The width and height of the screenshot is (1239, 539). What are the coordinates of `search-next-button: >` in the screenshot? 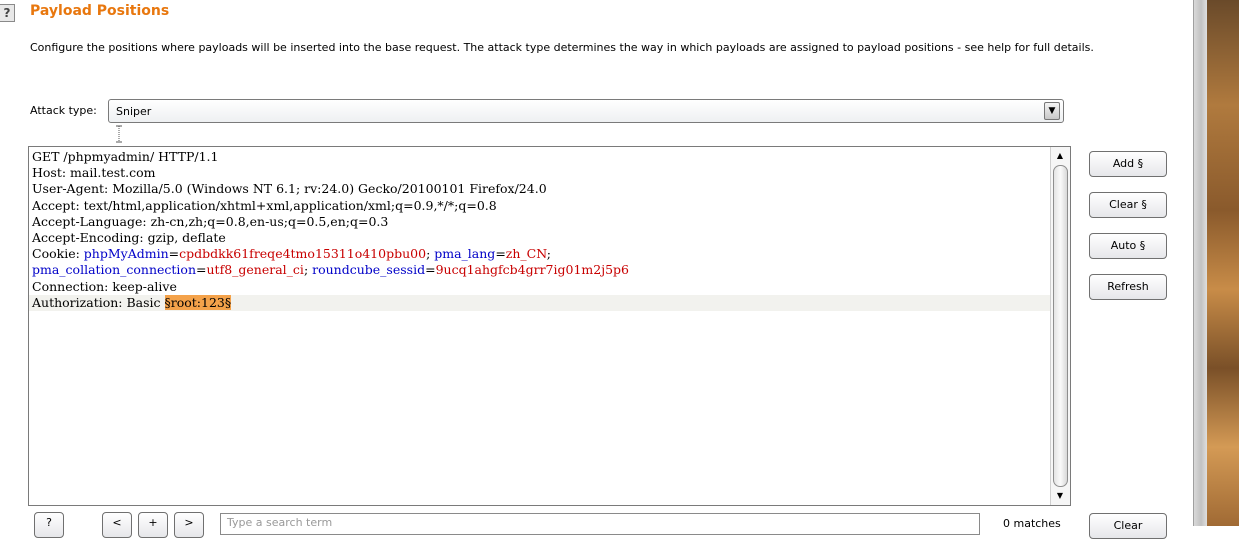 It's located at (189, 525).